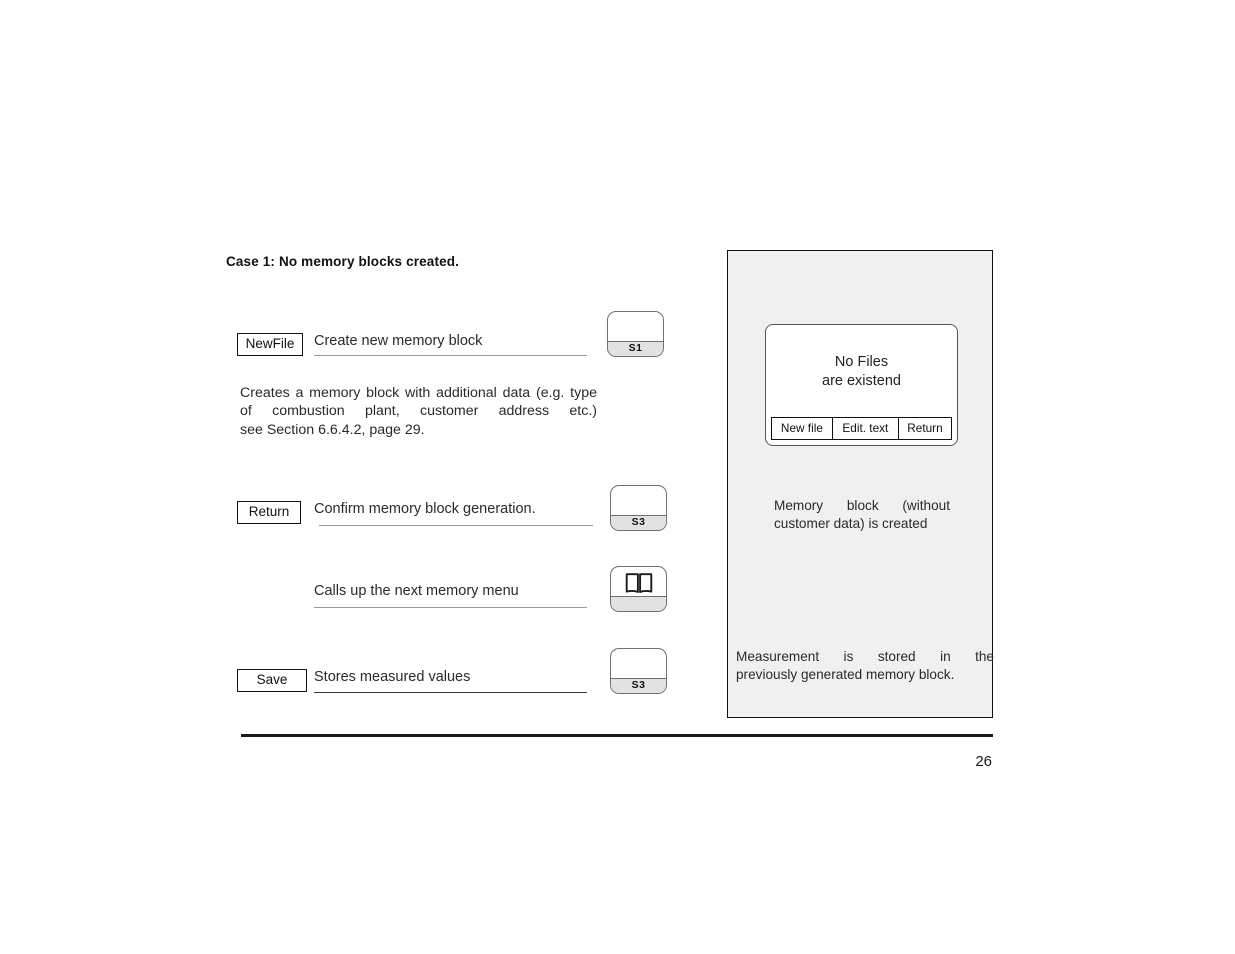 The height and width of the screenshot is (954, 1235). Describe the element at coordinates (851, 523) in the screenshot. I see `note-created-line-2: customer data) is created` at that location.